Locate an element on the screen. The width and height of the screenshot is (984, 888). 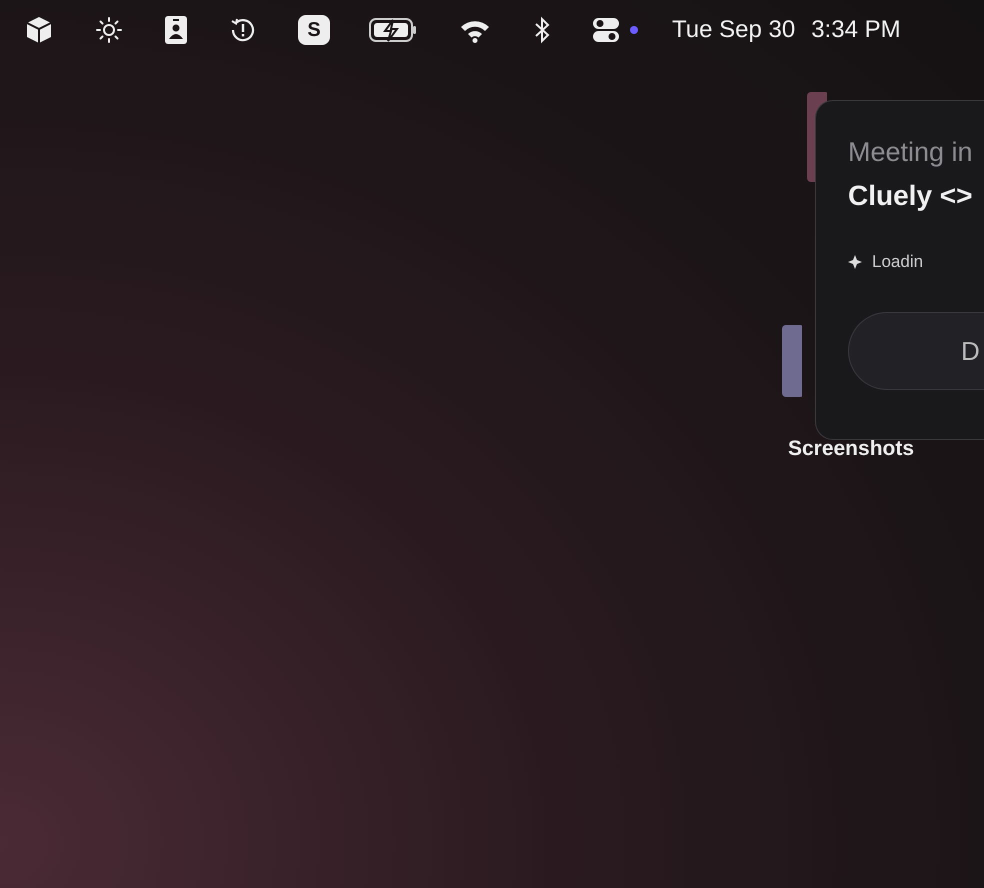
status-text: Loadin is located at coordinates (898, 262).